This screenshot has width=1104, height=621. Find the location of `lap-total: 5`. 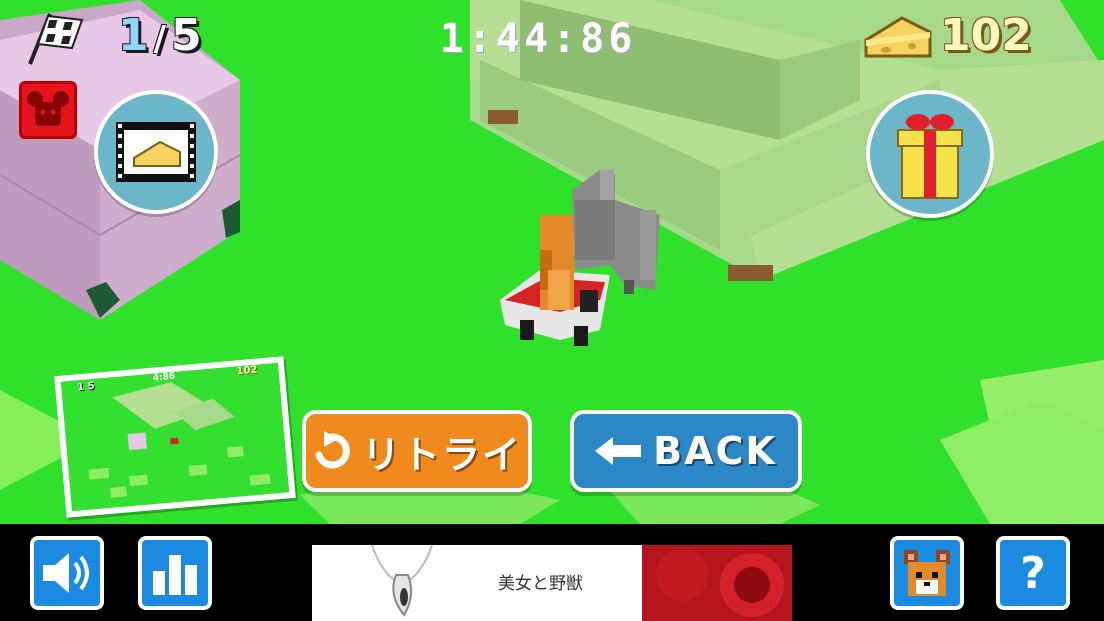

lap-total: 5 is located at coordinates (187, 35).